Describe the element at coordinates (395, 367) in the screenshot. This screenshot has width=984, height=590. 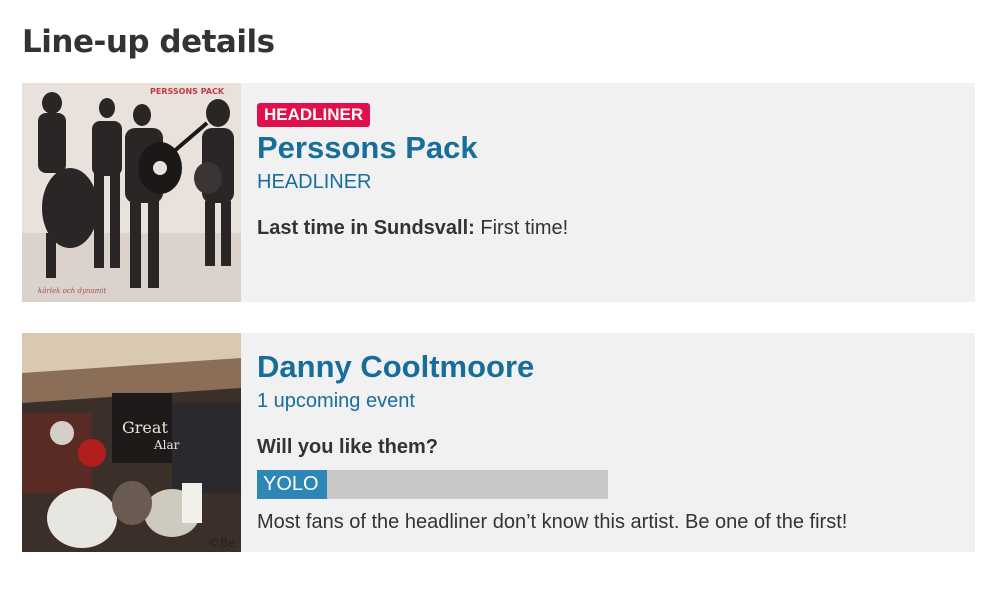
I see `artist-name-link: Danny Cooltmoore` at that location.